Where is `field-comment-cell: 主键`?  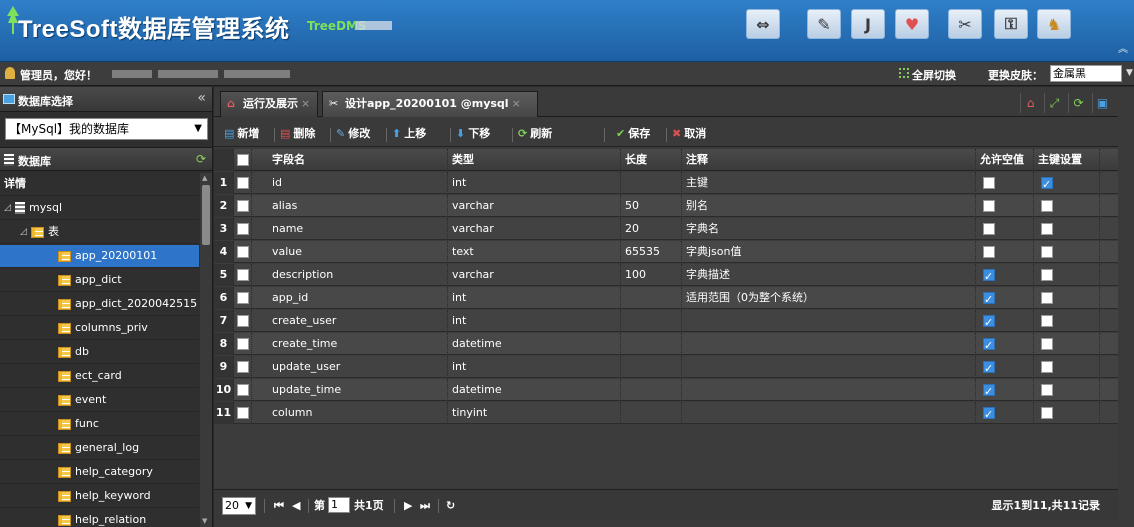
field-comment-cell: 主键 is located at coordinates (829, 183).